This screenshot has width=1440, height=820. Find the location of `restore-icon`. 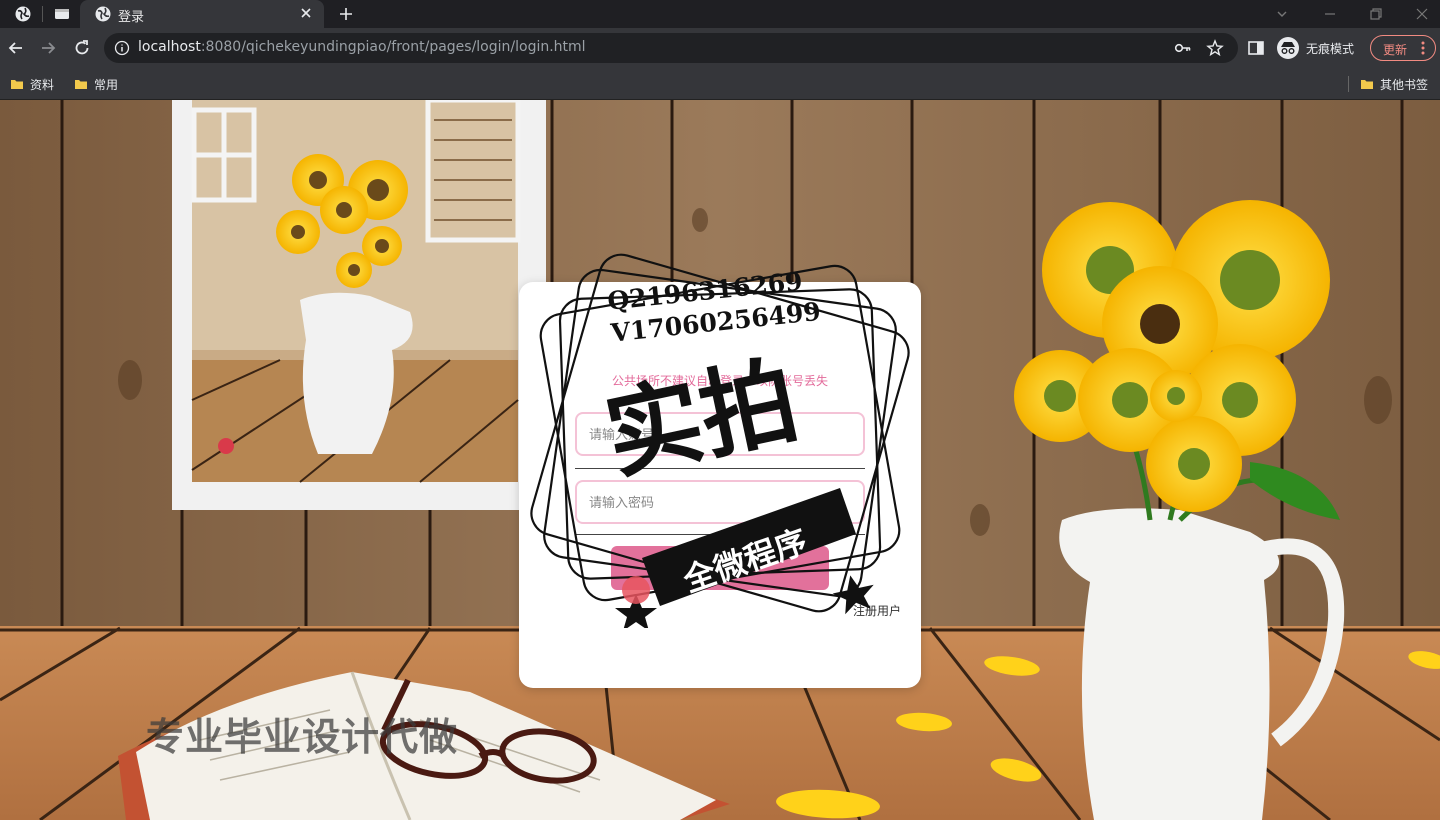

restore-icon is located at coordinates (1376, 14).